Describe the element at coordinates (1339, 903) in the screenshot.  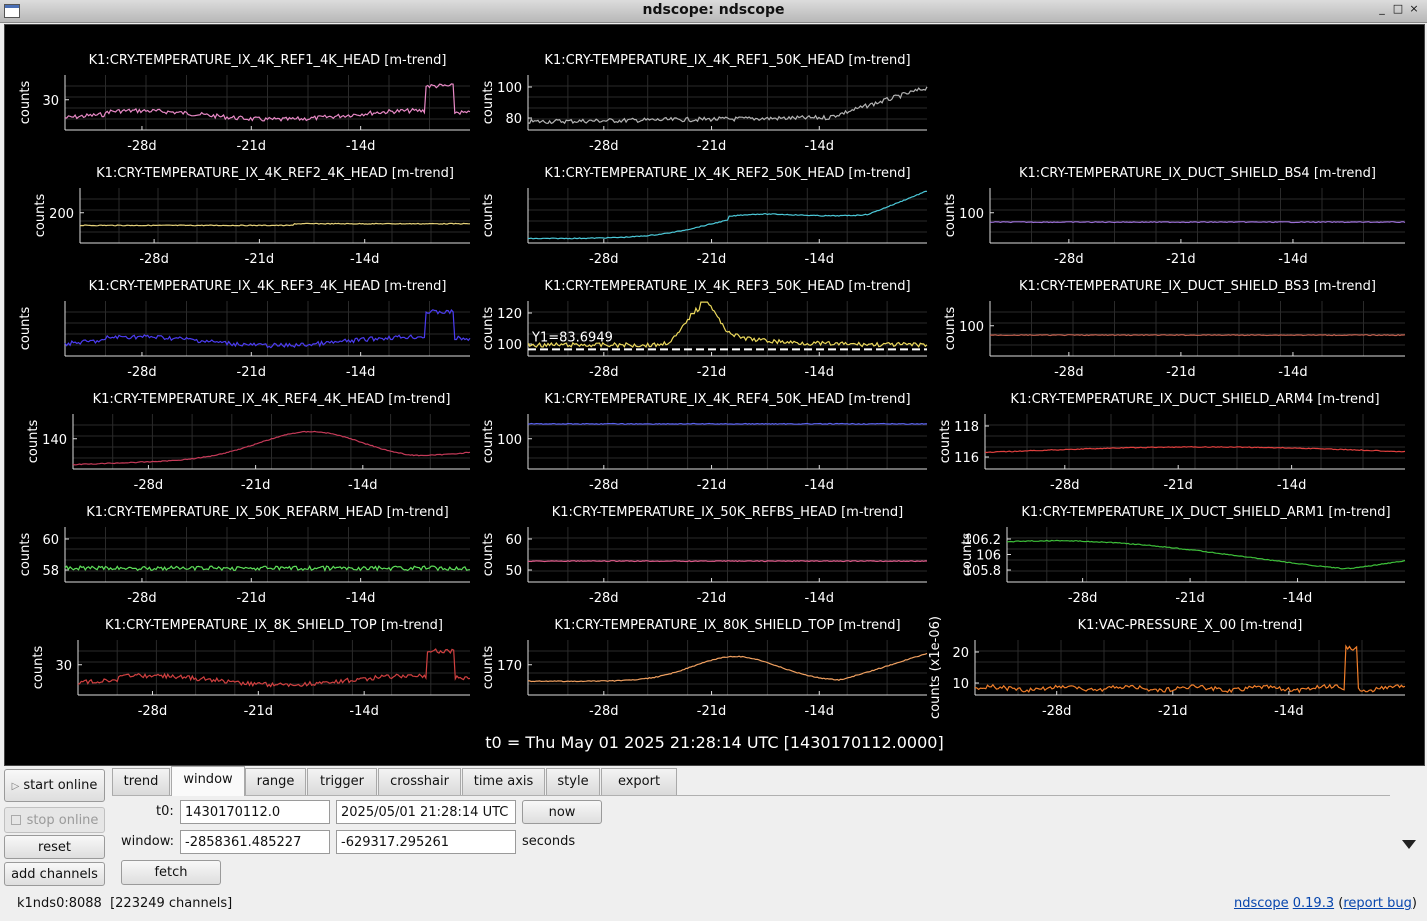
I see `paren-open: (` at that location.